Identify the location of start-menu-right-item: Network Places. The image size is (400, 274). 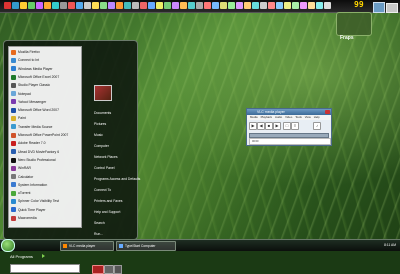
(106, 157).